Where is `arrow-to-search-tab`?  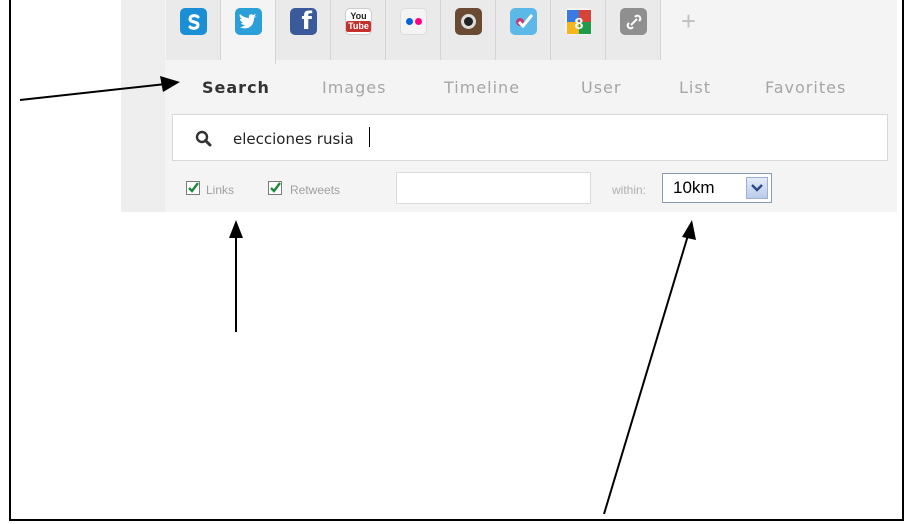 arrow-to-search-tab is located at coordinates (97, 91).